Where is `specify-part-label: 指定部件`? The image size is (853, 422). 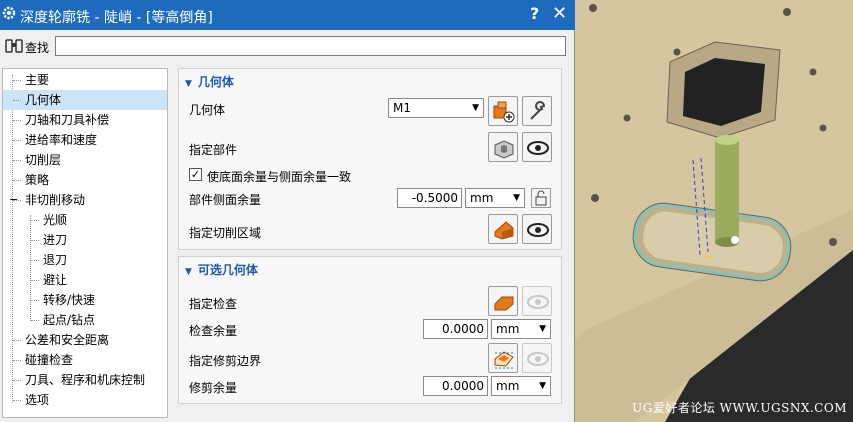
specify-part-label: 指定部件 is located at coordinates (213, 150).